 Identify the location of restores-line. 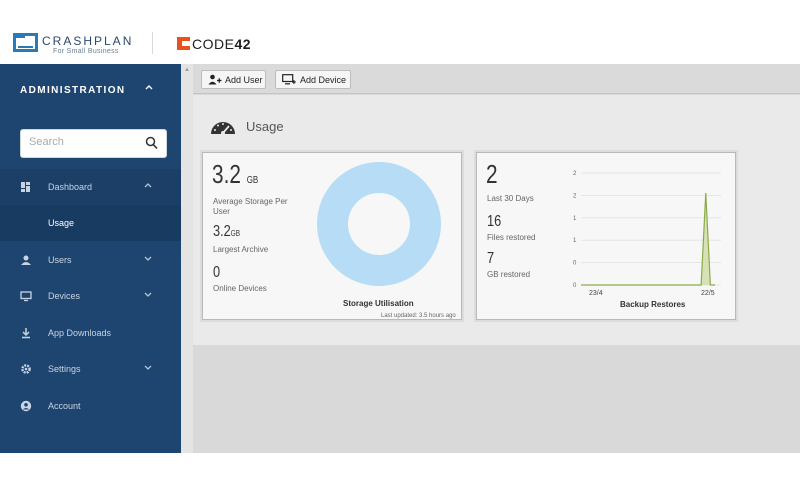
(648, 239).